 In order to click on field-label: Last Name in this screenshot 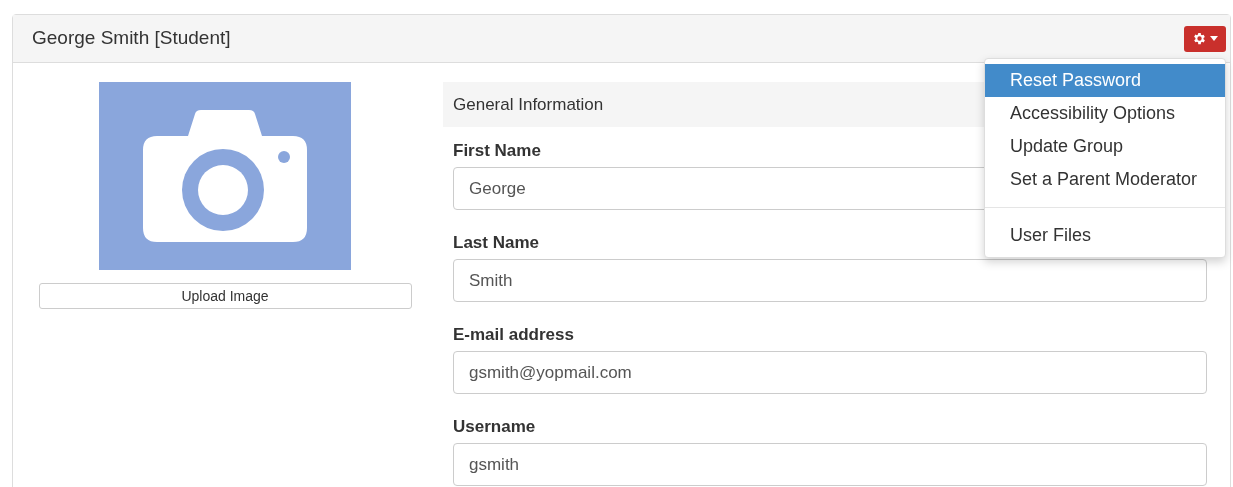, I will do `click(496, 242)`.